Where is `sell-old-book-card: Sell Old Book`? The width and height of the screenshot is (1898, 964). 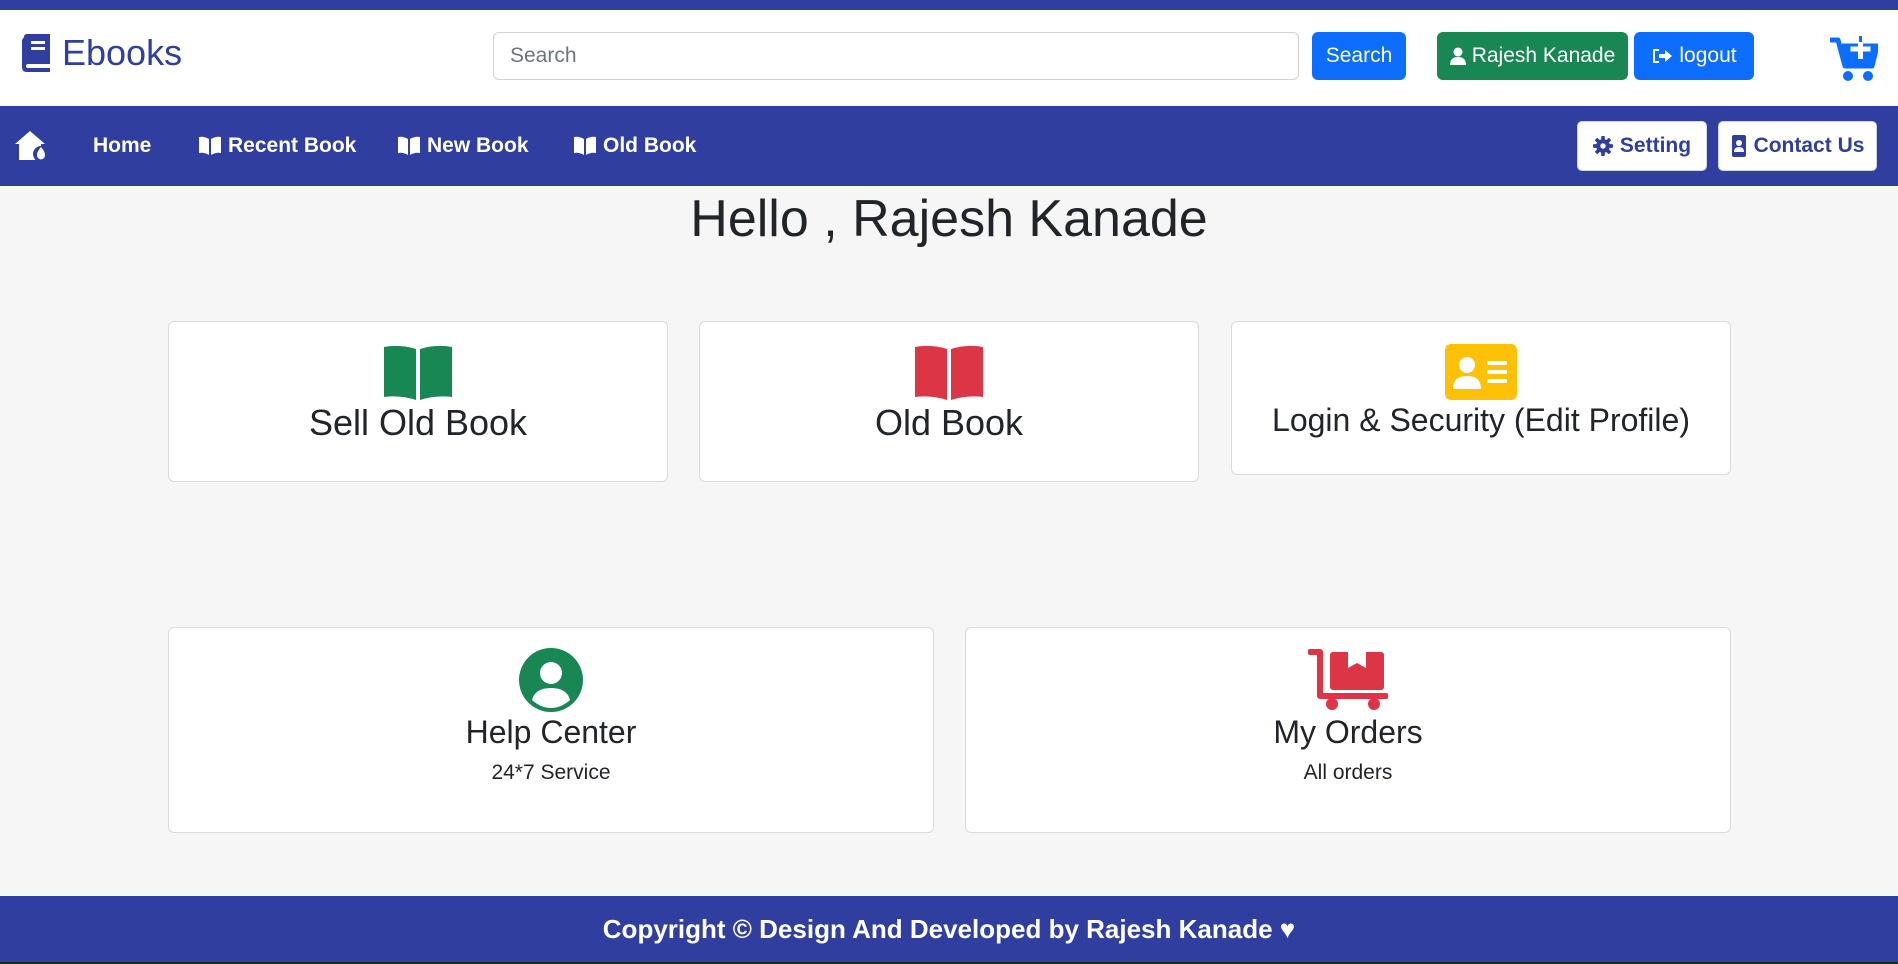
sell-old-book-card: Sell Old Book is located at coordinates (418, 401).